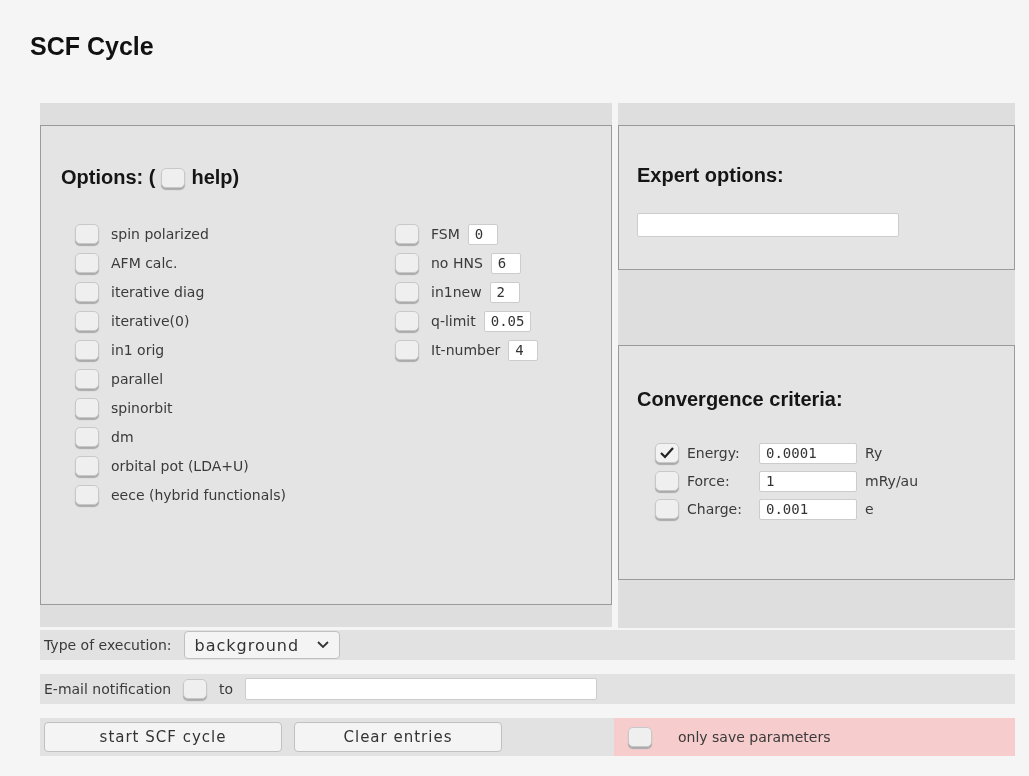 This screenshot has height=776, width=1029. What do you see at coordinates (160, 234) in the screenshot?
I see `option-label: spin polarized` at bounding box center [160, 234].